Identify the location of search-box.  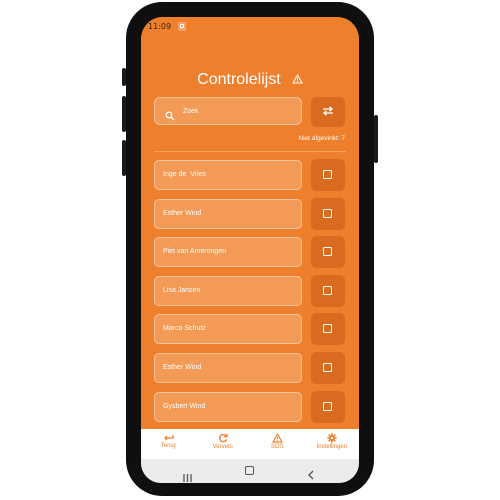
(228, 111).